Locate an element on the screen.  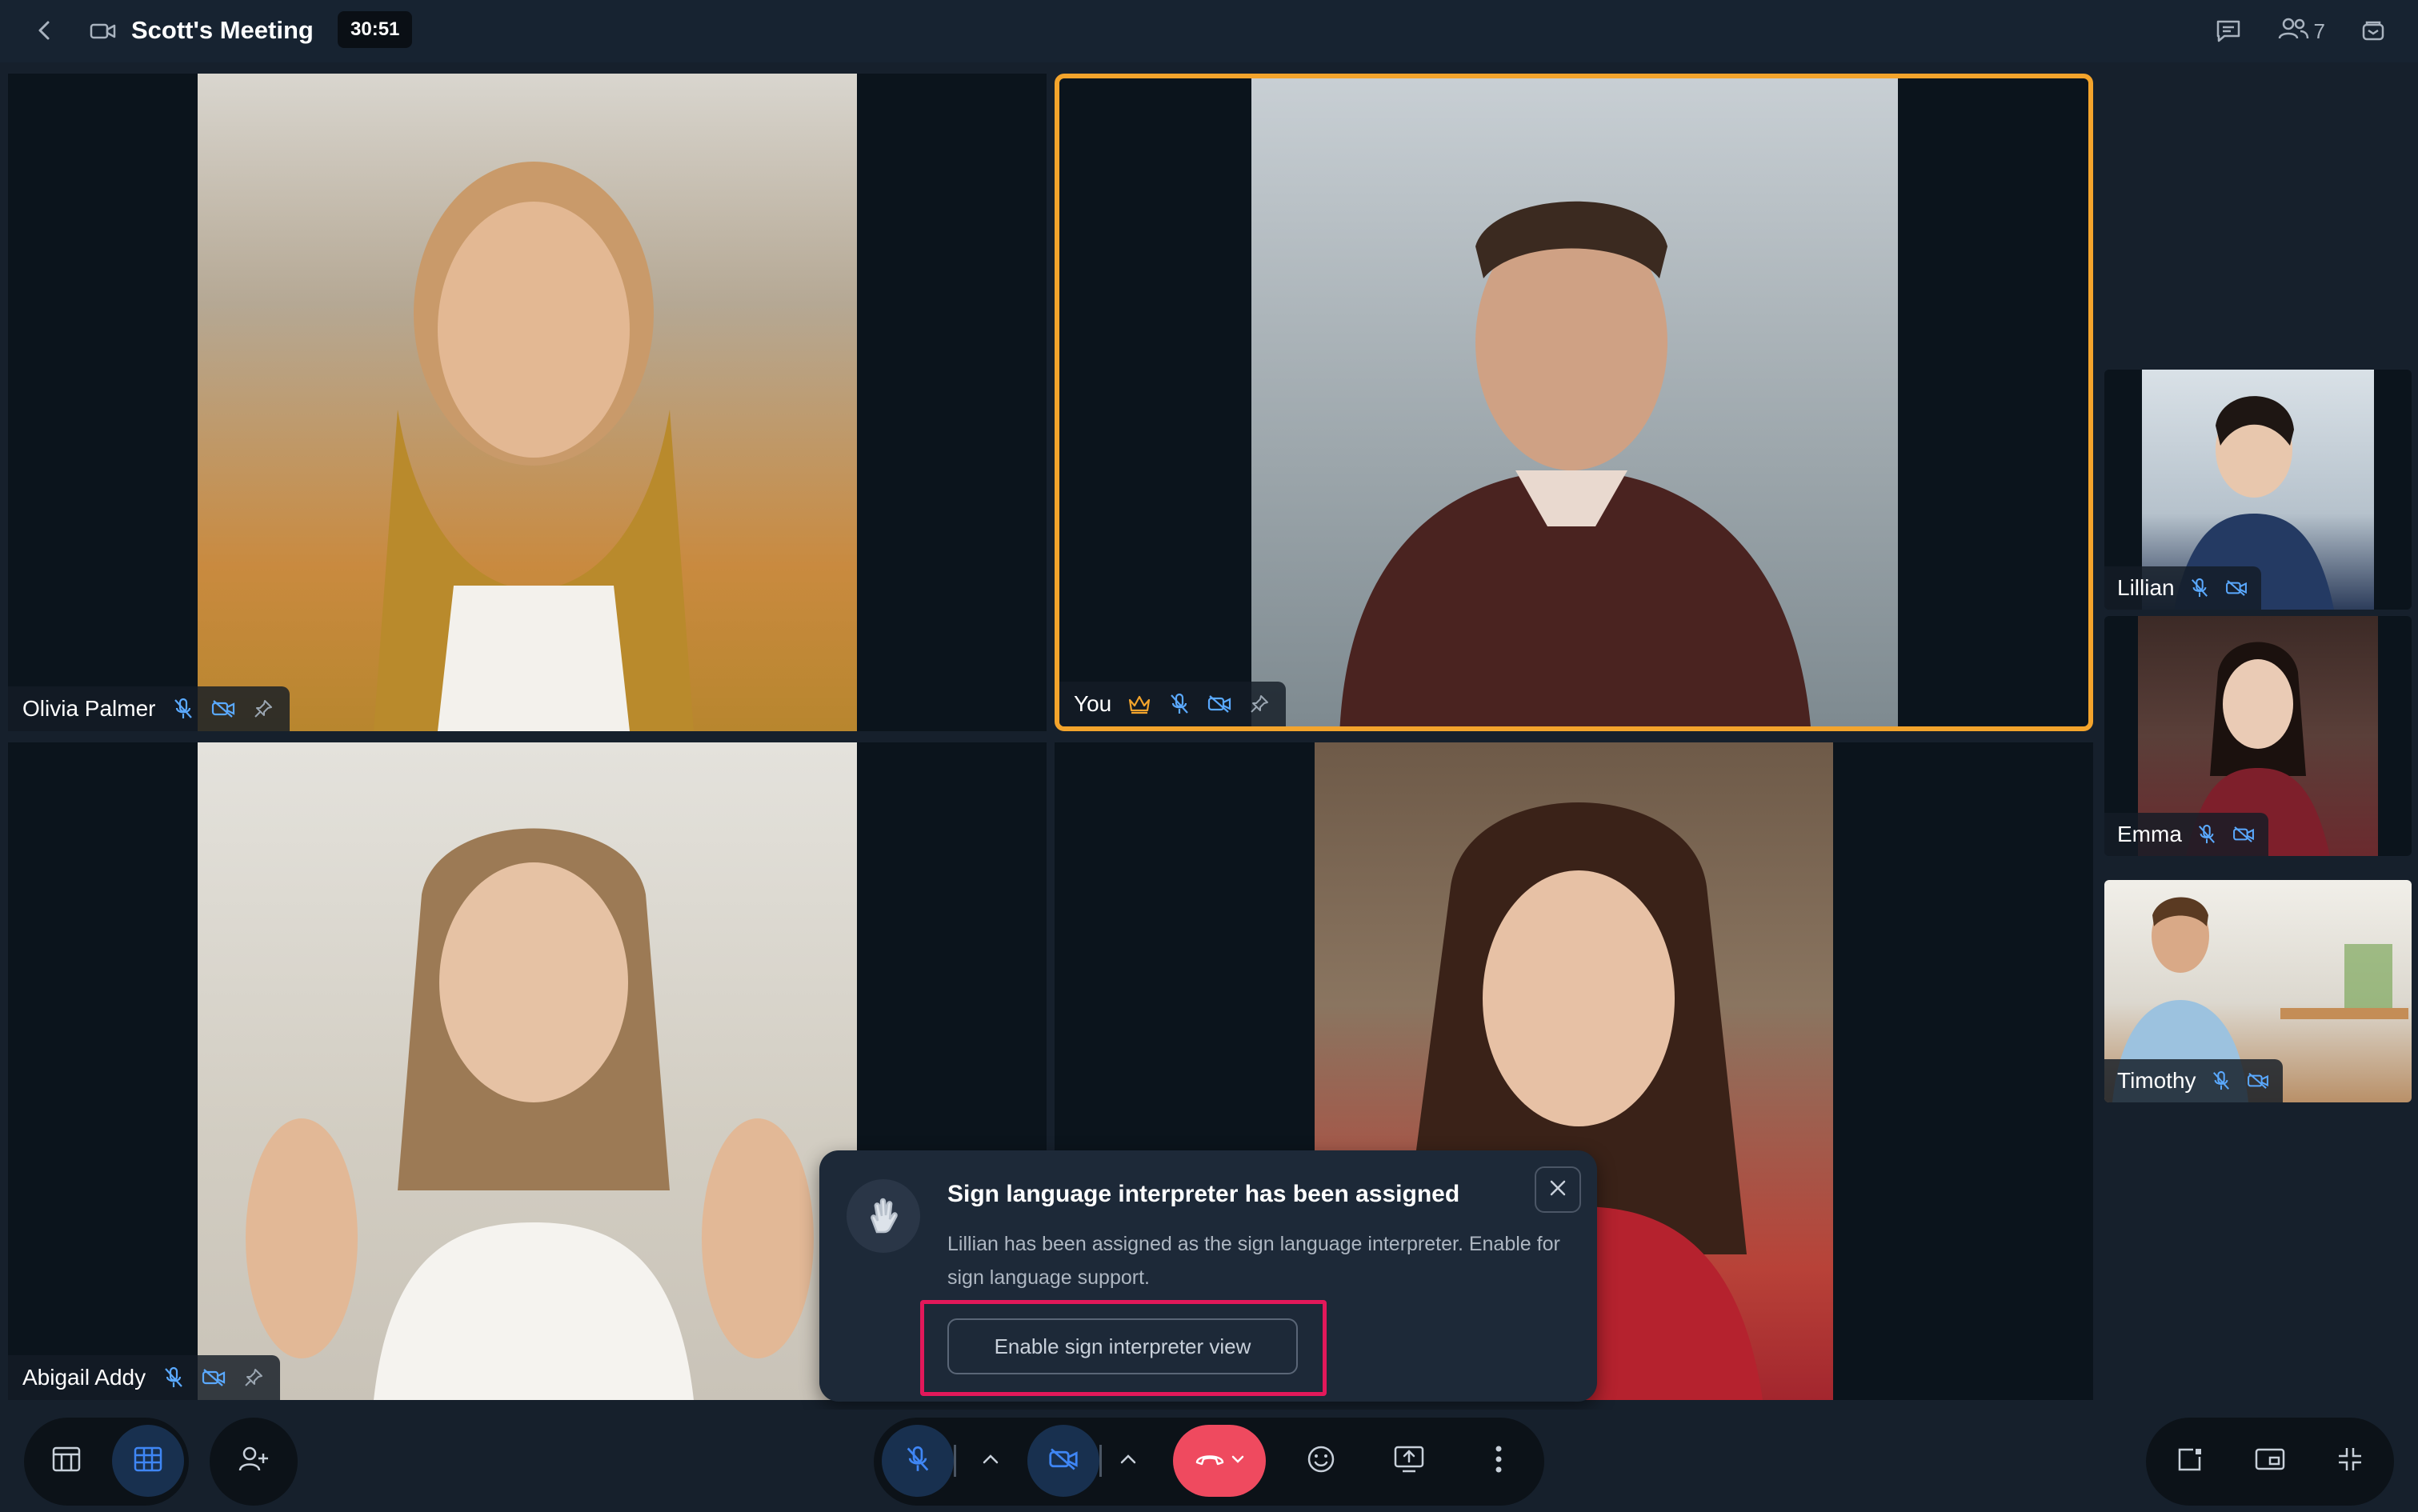
participant-thumbnail: Emma is located at coordinates (2258, 736).